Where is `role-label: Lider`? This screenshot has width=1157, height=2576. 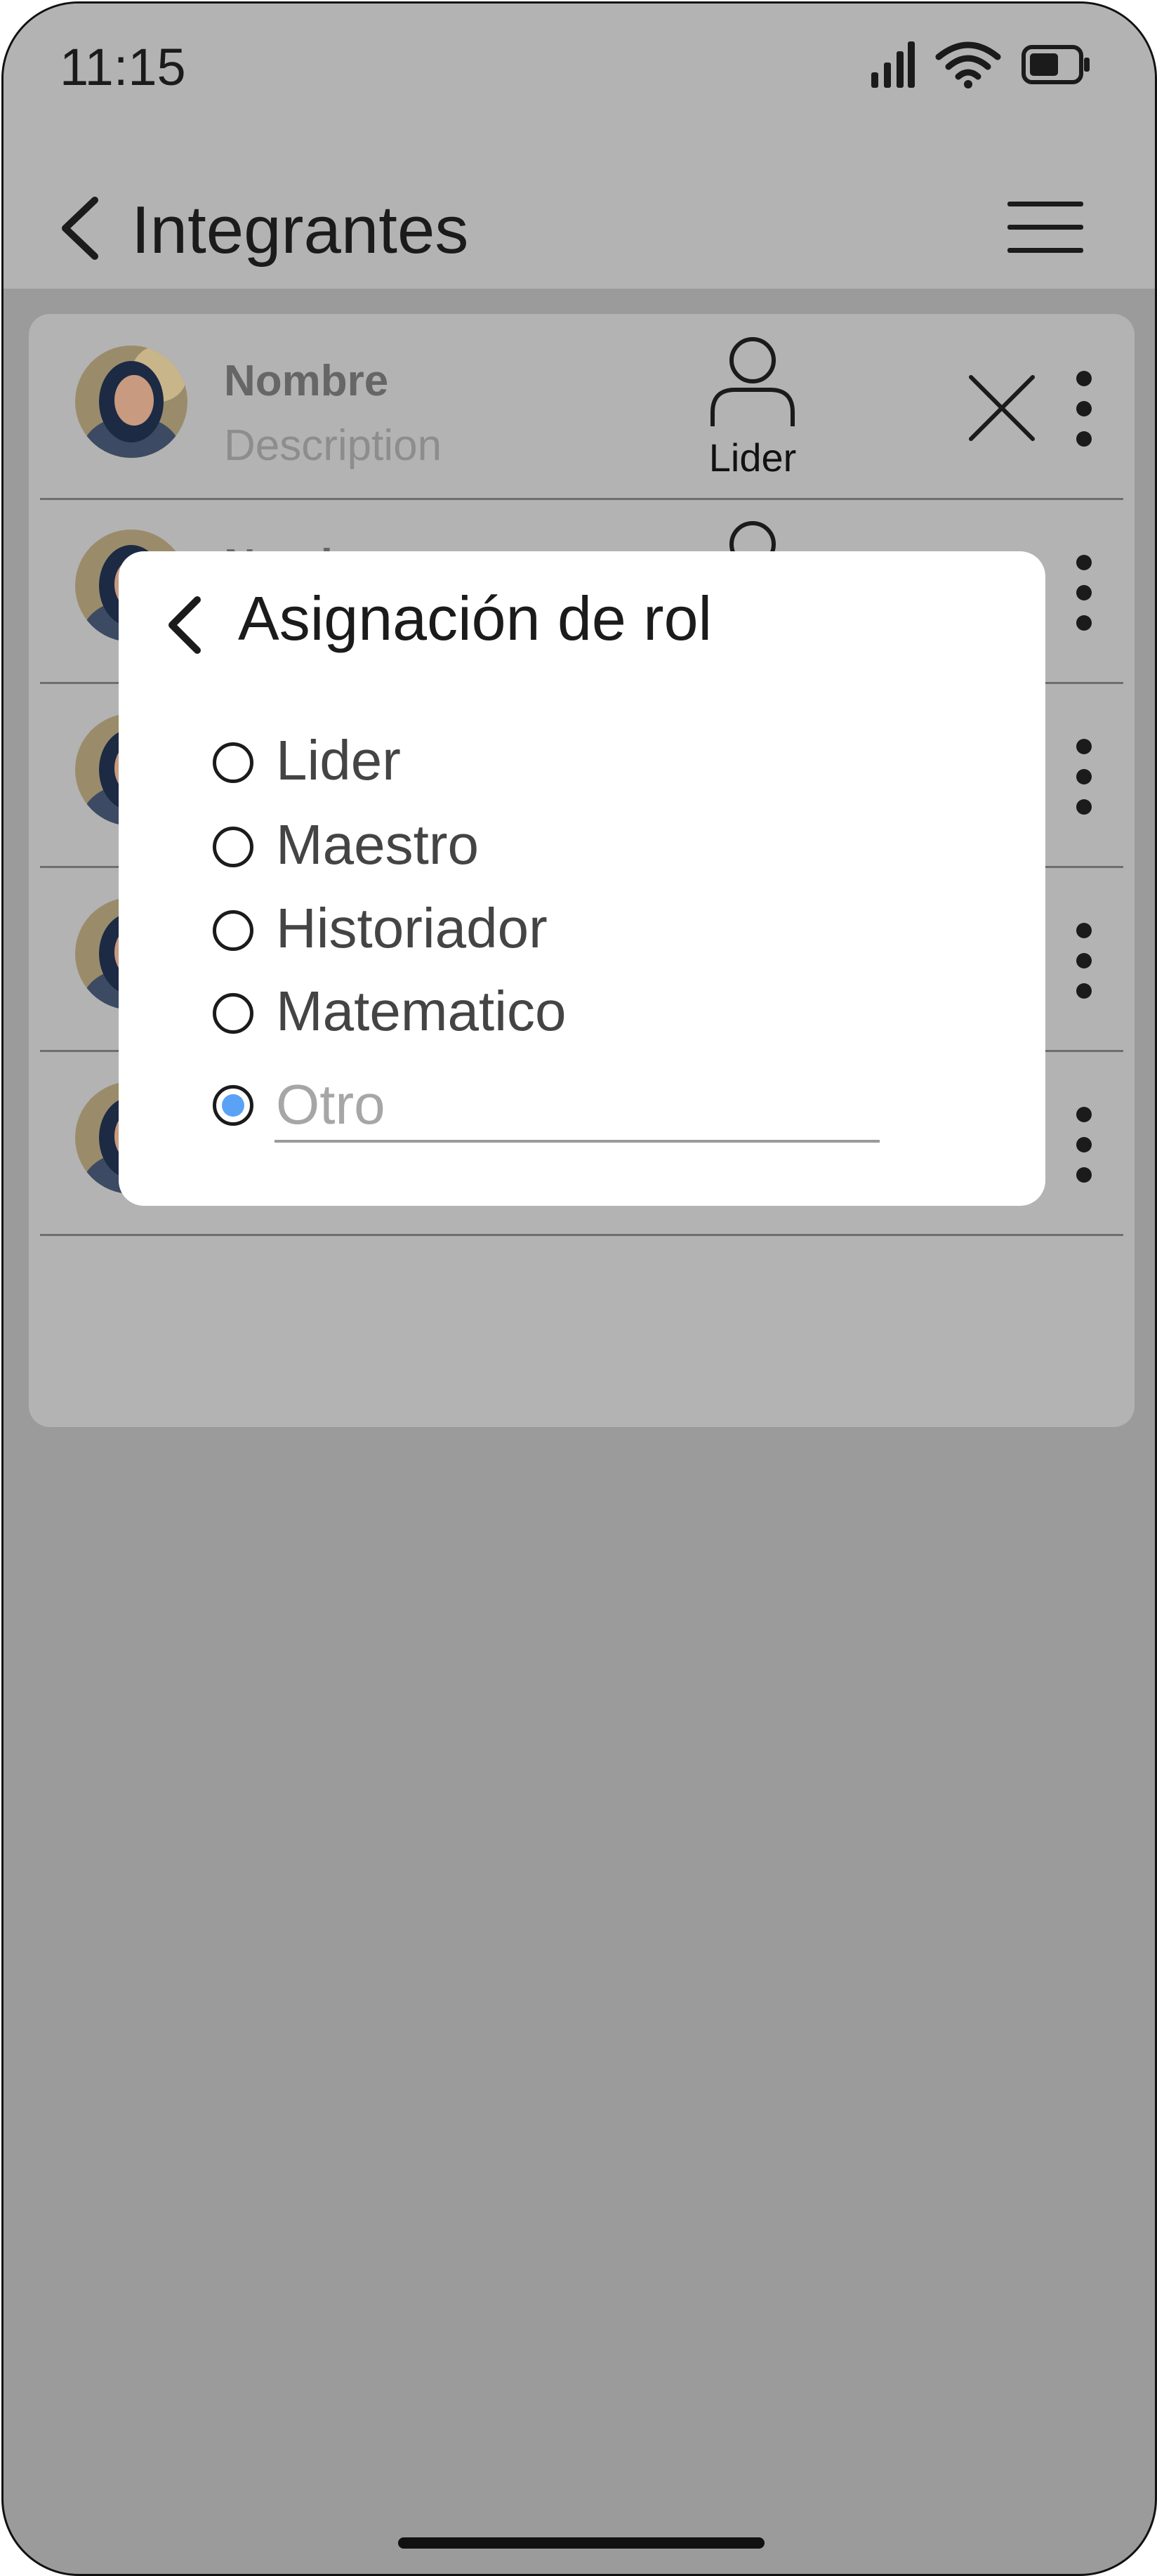
role-label: Lider is located at coordinates (752, 457).